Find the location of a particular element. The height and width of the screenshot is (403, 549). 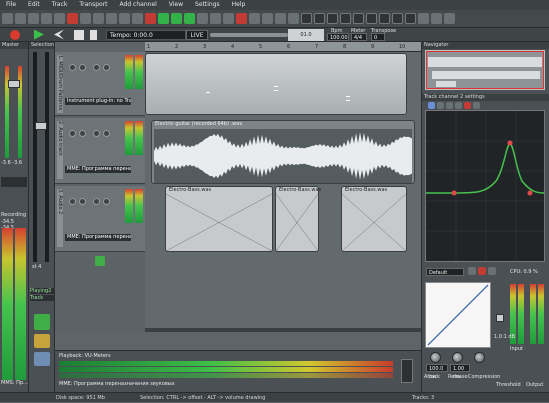

horizontal-scrollbar is located at coordinates (283, 330).